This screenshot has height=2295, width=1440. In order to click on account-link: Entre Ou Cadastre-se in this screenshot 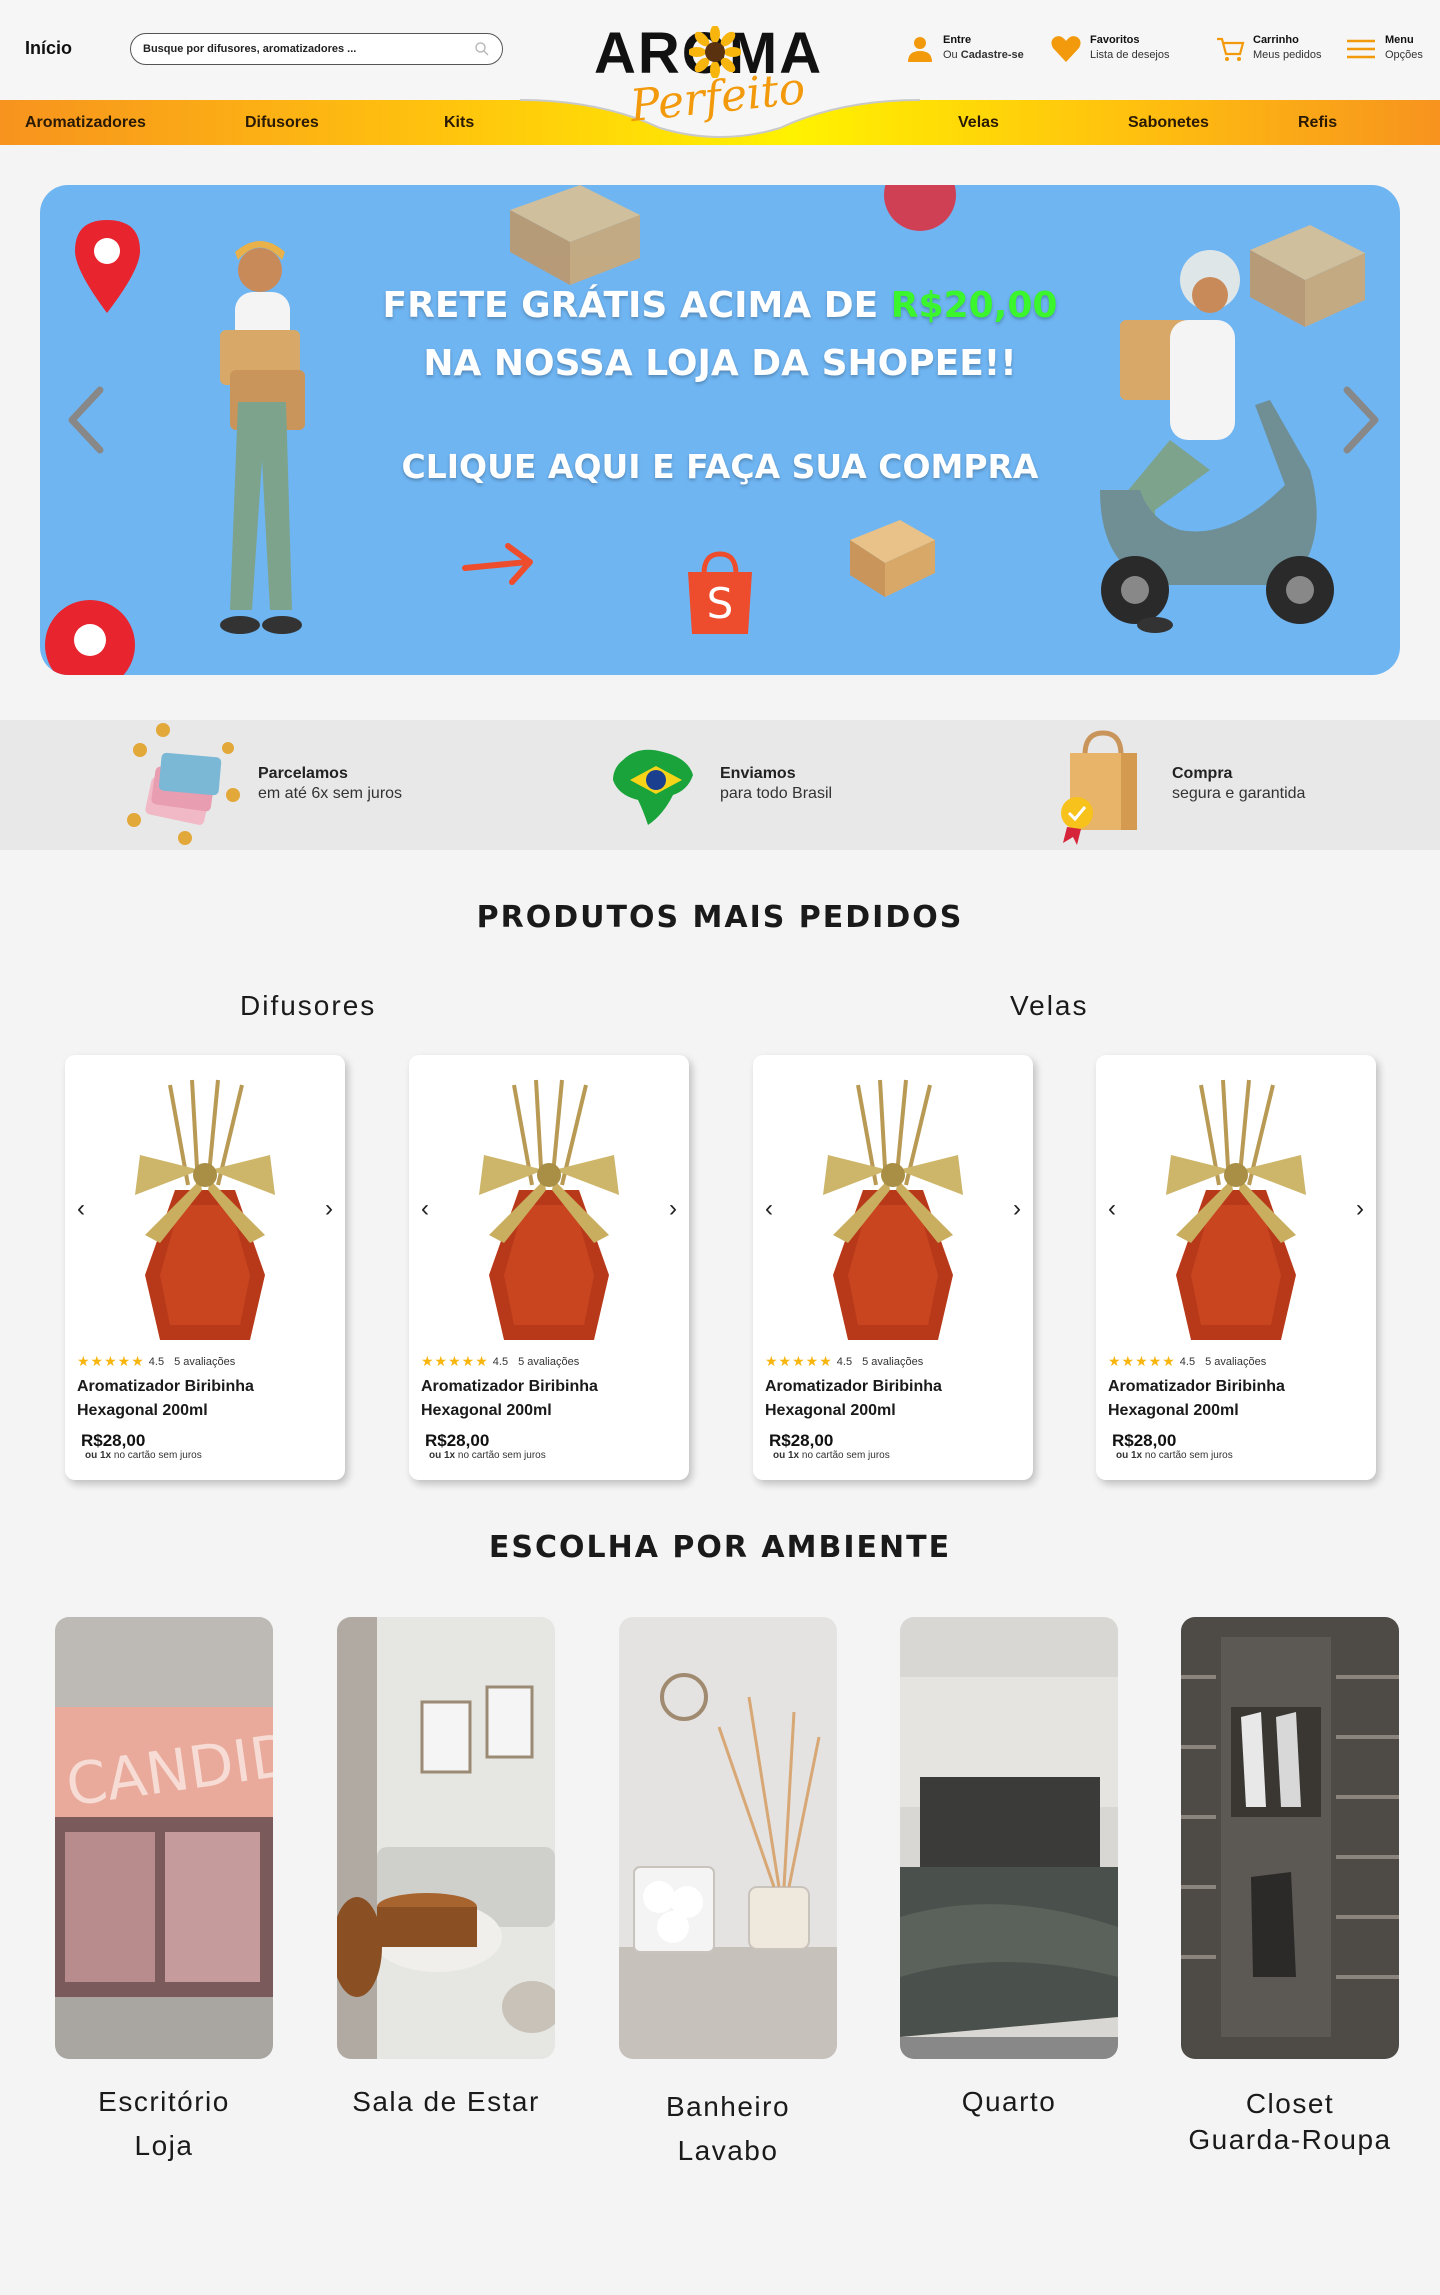, I will do `click(964, 49)`.